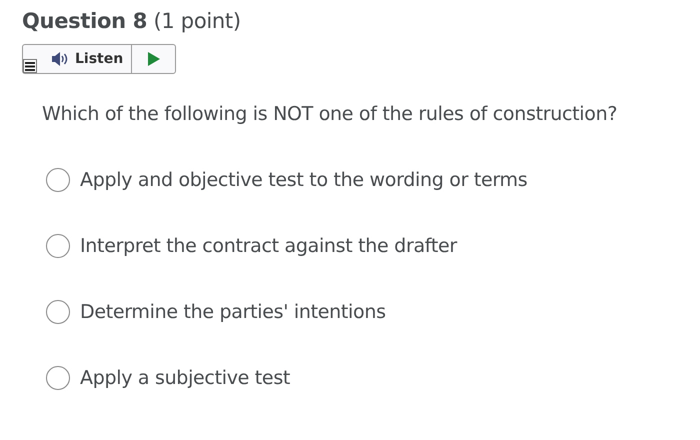  I want to click on option-label: Apply a subjective test, so click(185, 378).